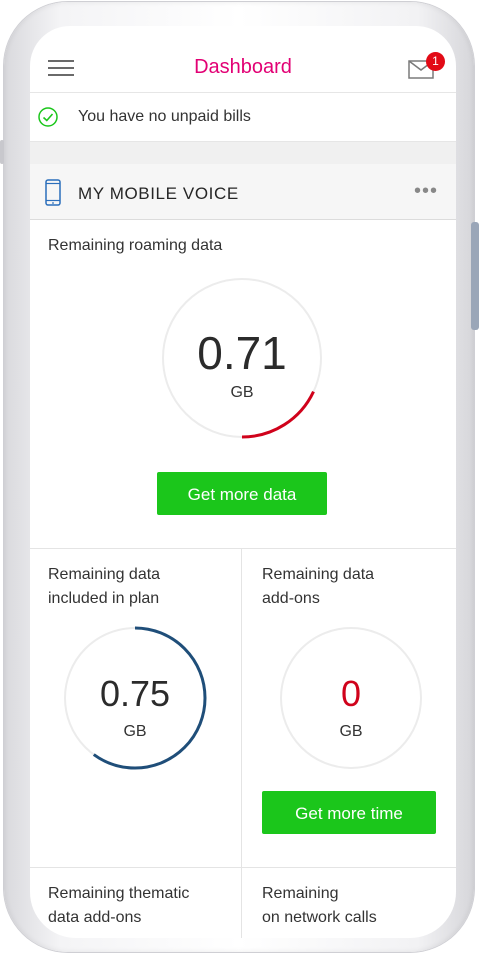  What do you see at coordinates (475, 276) in the screenshot?
I see `side-button` at bounding box center [475, 276].